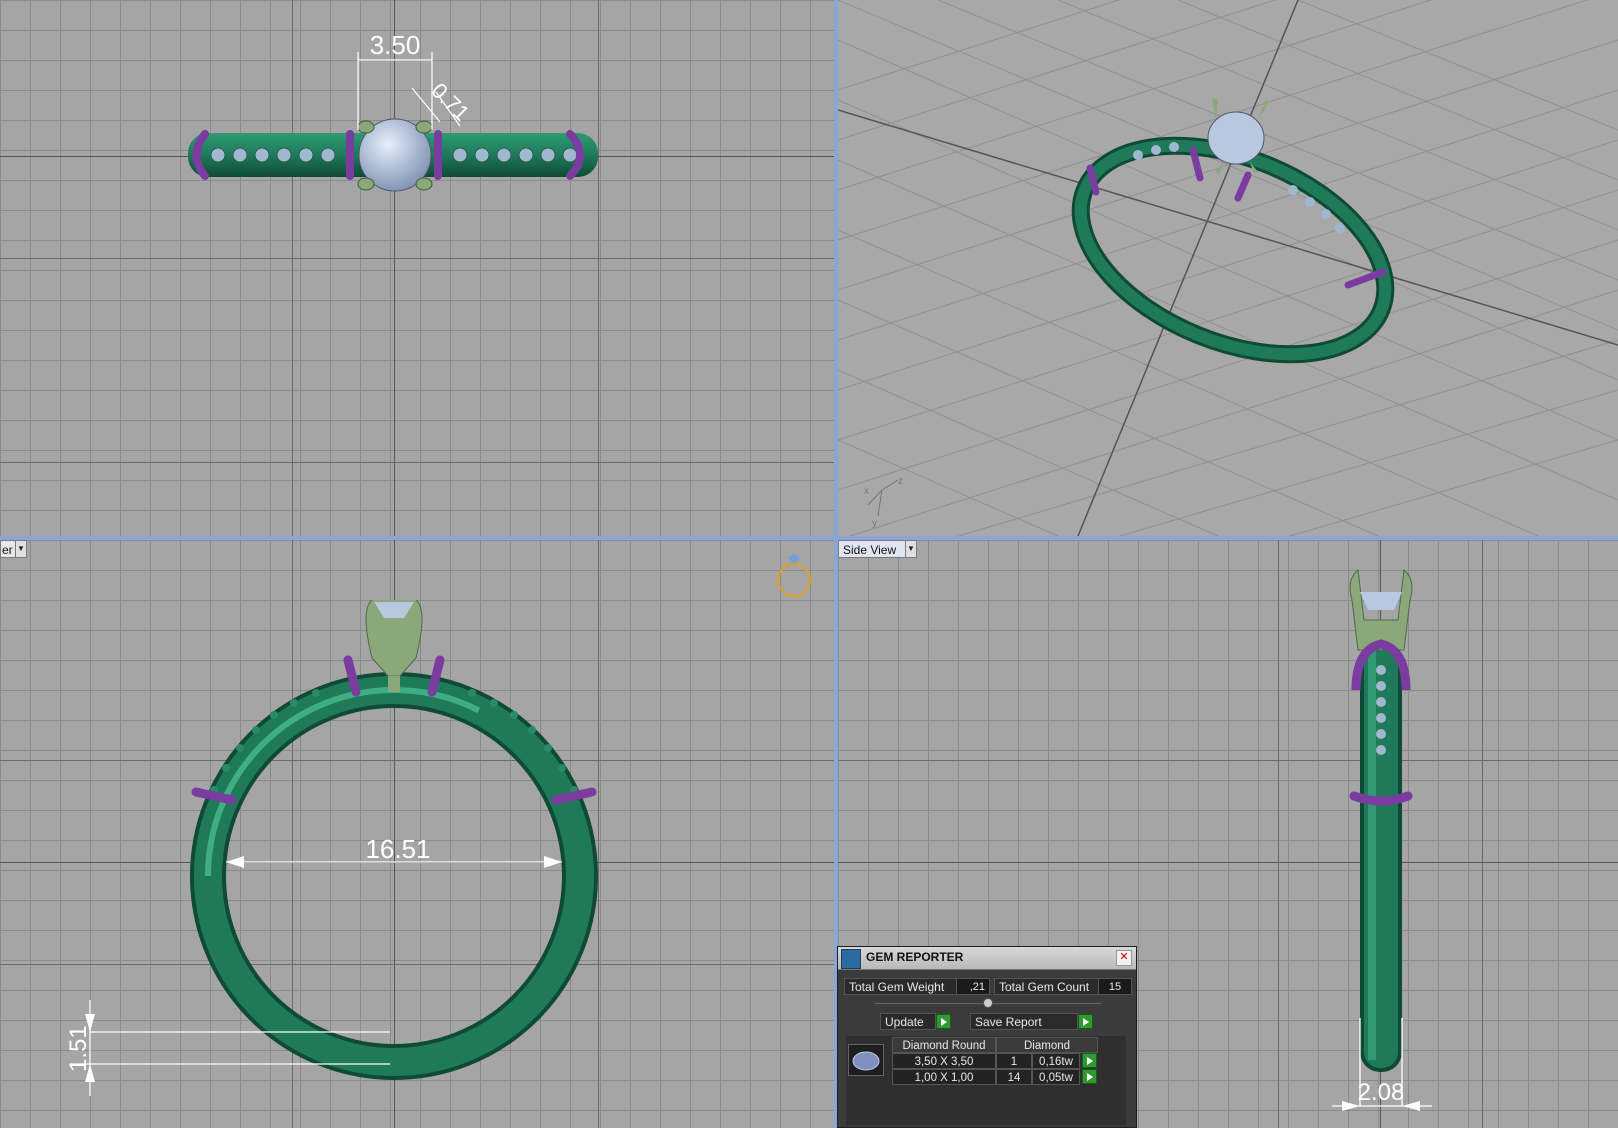 The width and height of the screenshot is (1618, 1128). What do you see at coordinates (1115, 986) in the screenshot?
I see `total-count-value: 15` at bounding box center [1115, 986].